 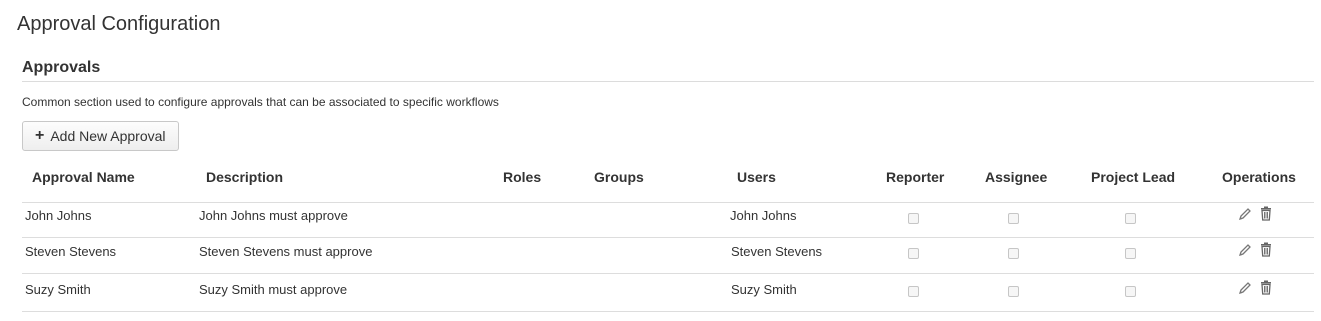 What do you see at coordinates (286, 251) in the screenshot?
I see `cell-description: Steven Stevens must approve` at bounding box center [286, 251].